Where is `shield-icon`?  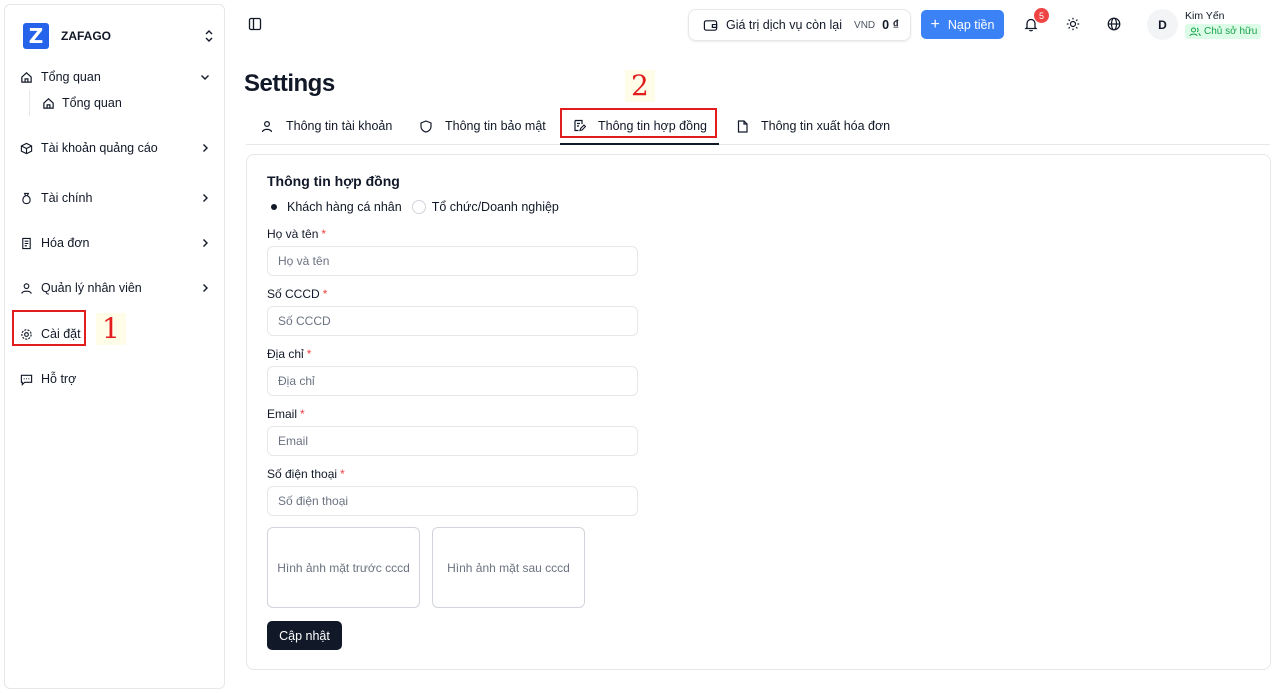
shield-icon is located at coordinates (426, 126).